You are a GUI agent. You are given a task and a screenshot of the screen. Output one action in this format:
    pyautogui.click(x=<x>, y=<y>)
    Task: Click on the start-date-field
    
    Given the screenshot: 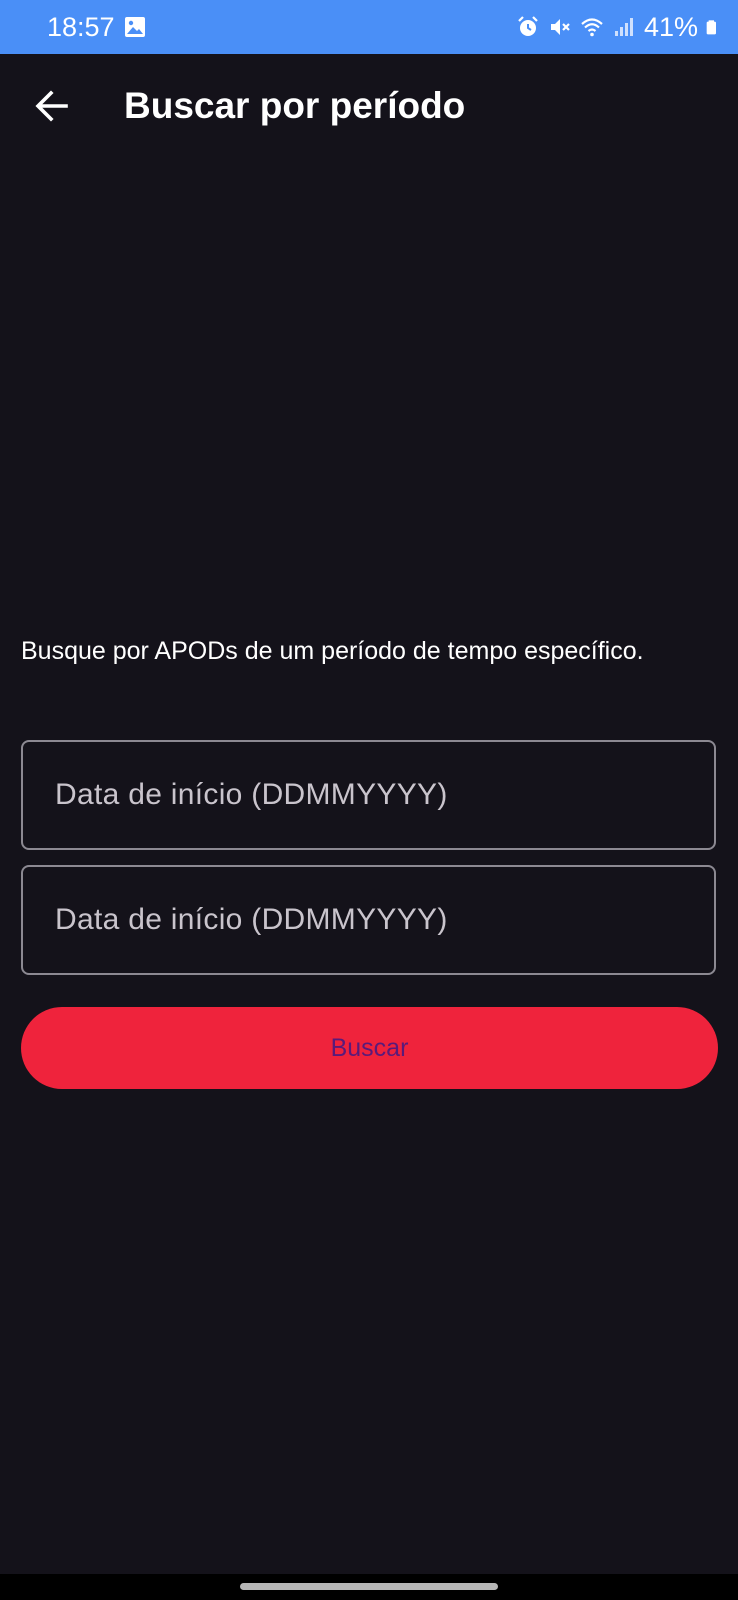 What is the action you would take?
    pyautogui.click(x=368, y=795)
    